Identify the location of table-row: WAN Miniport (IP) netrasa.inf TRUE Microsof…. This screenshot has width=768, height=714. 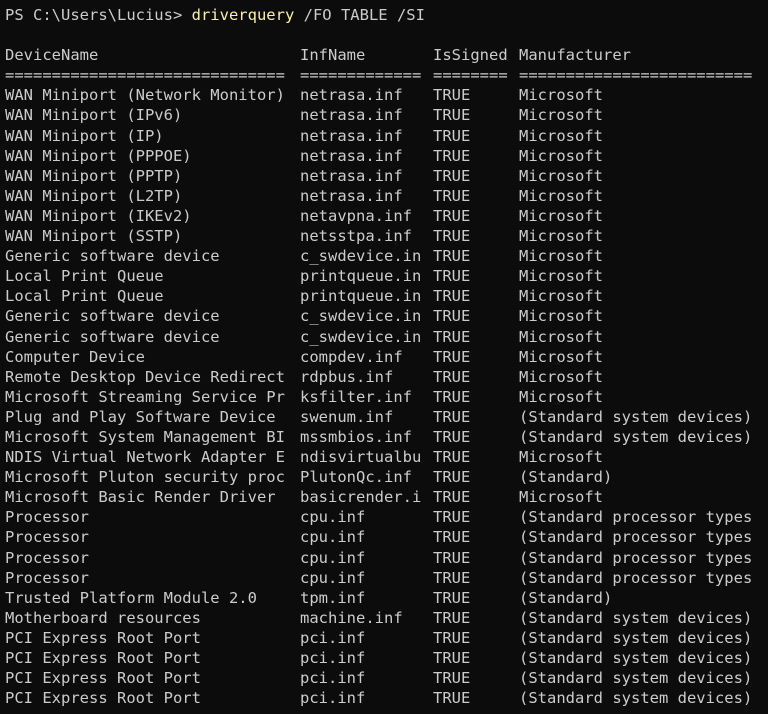
(386, 136).